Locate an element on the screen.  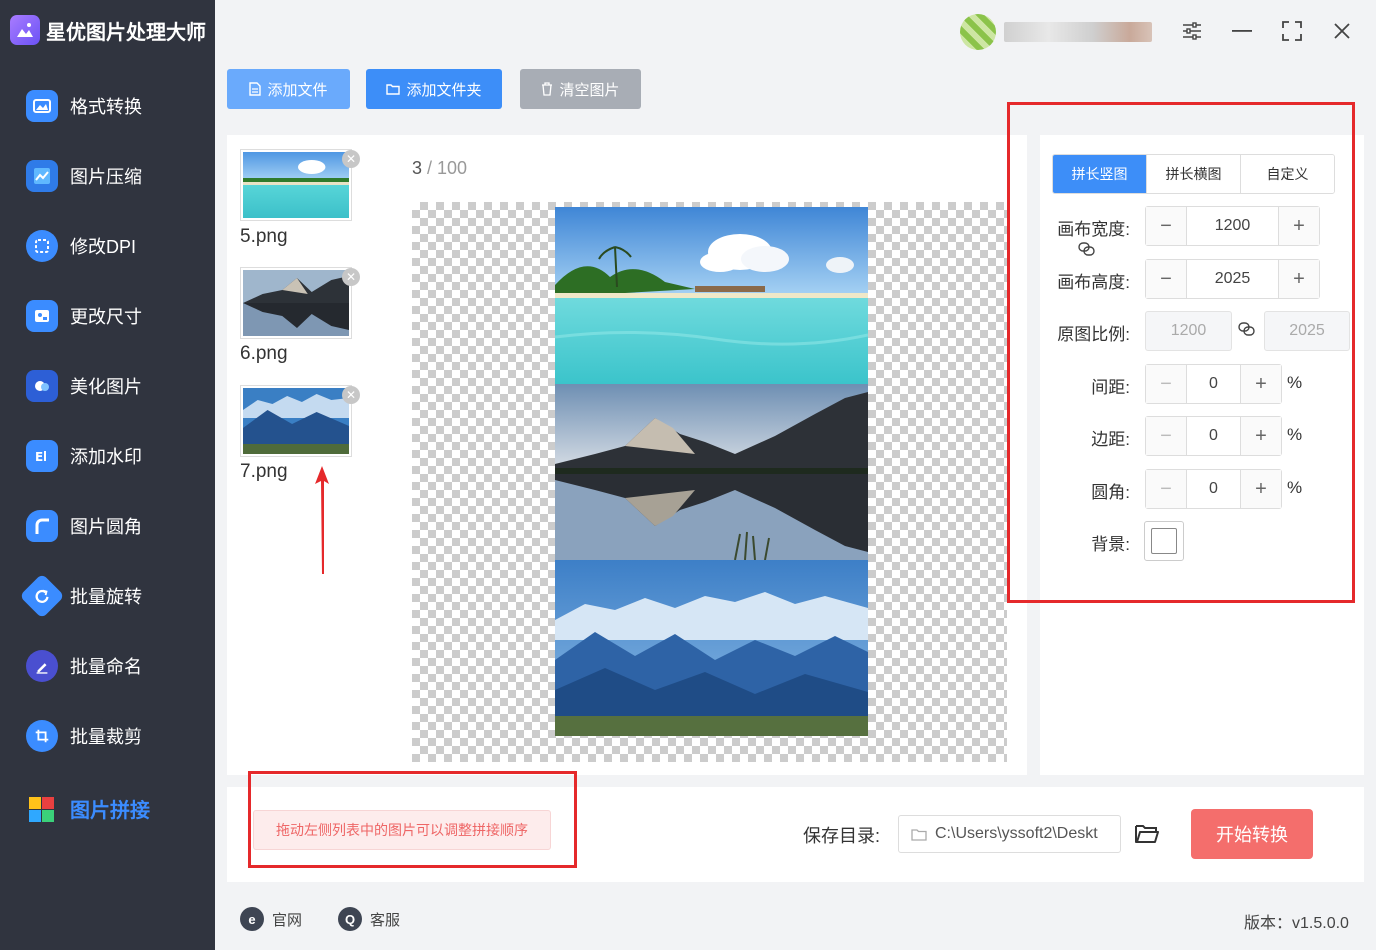
support-link: Q 客服 is located at coordinates (369, 919).